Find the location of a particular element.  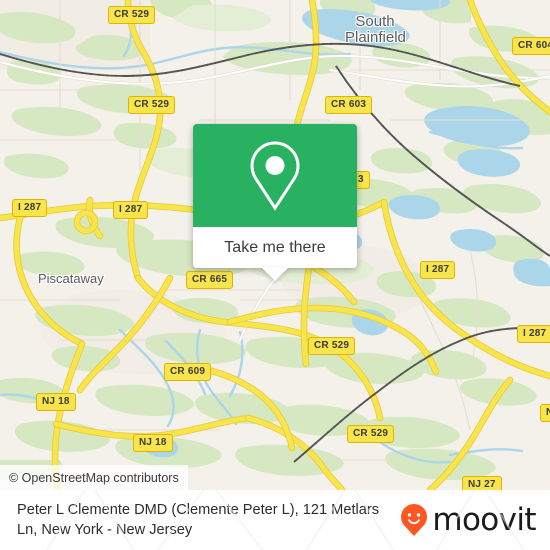

card-action-area: Take me there is located at coordinates (275, 254).